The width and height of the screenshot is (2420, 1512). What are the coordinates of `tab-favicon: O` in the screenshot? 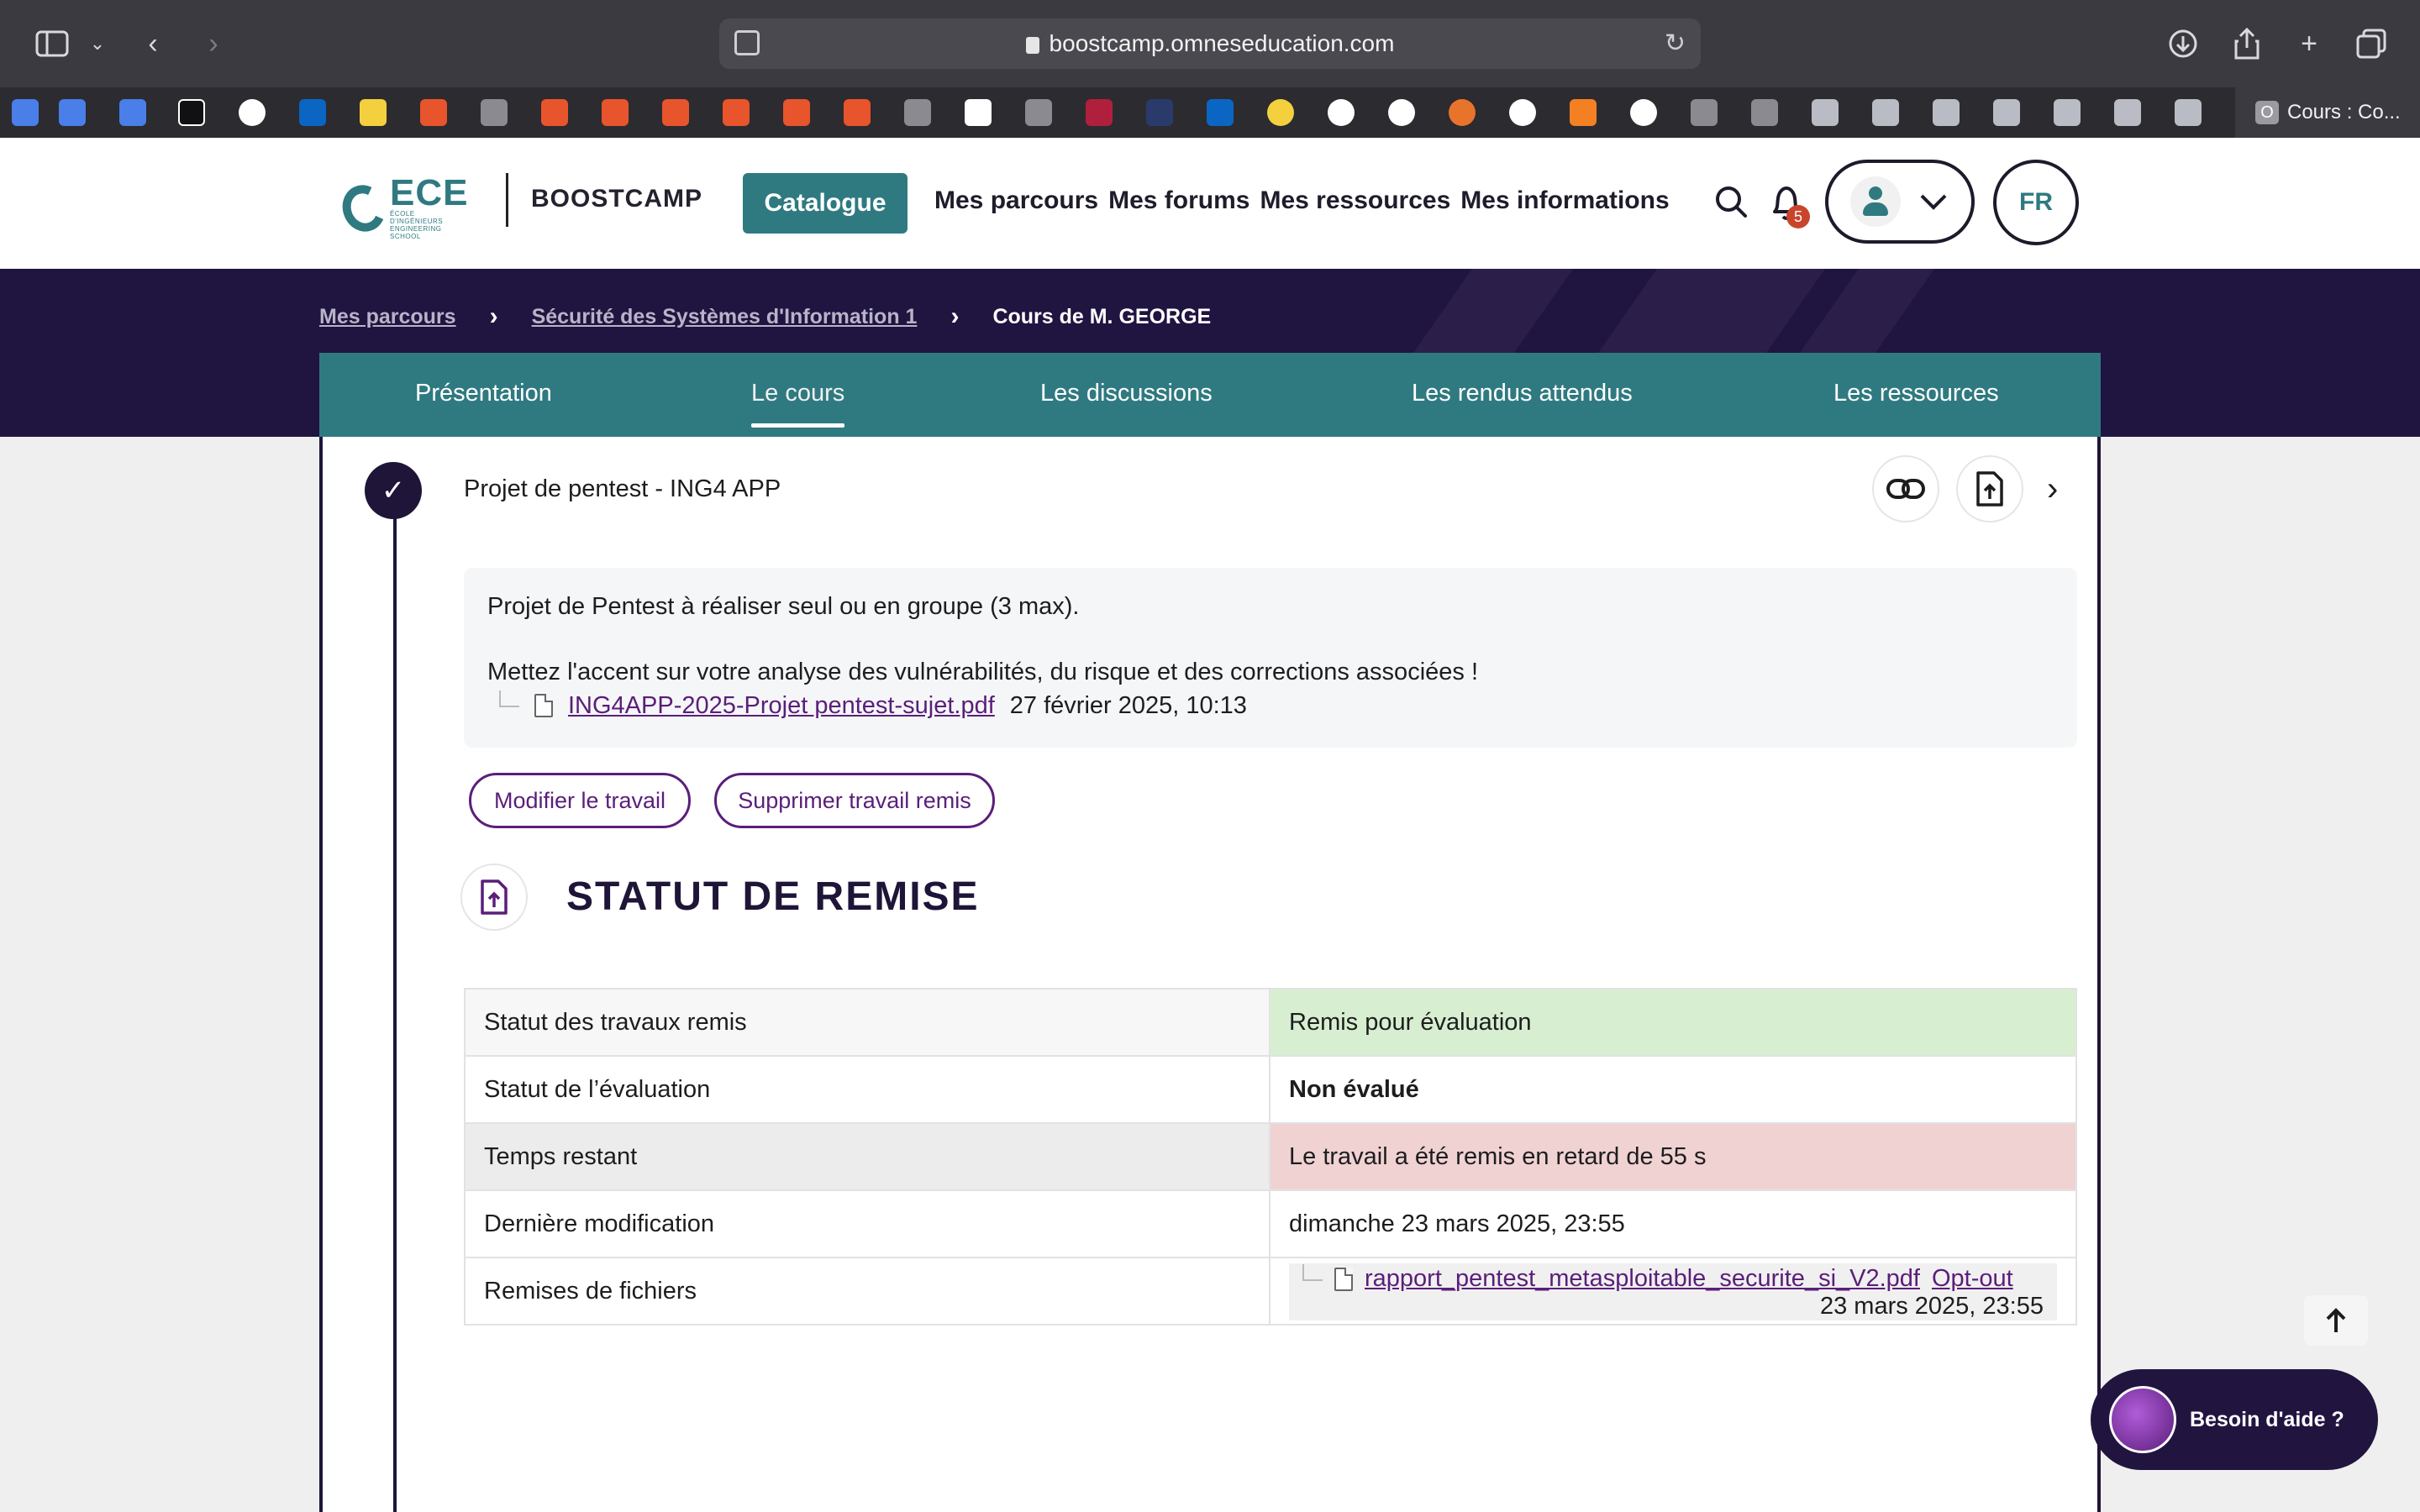 It's located at (2267, 112).